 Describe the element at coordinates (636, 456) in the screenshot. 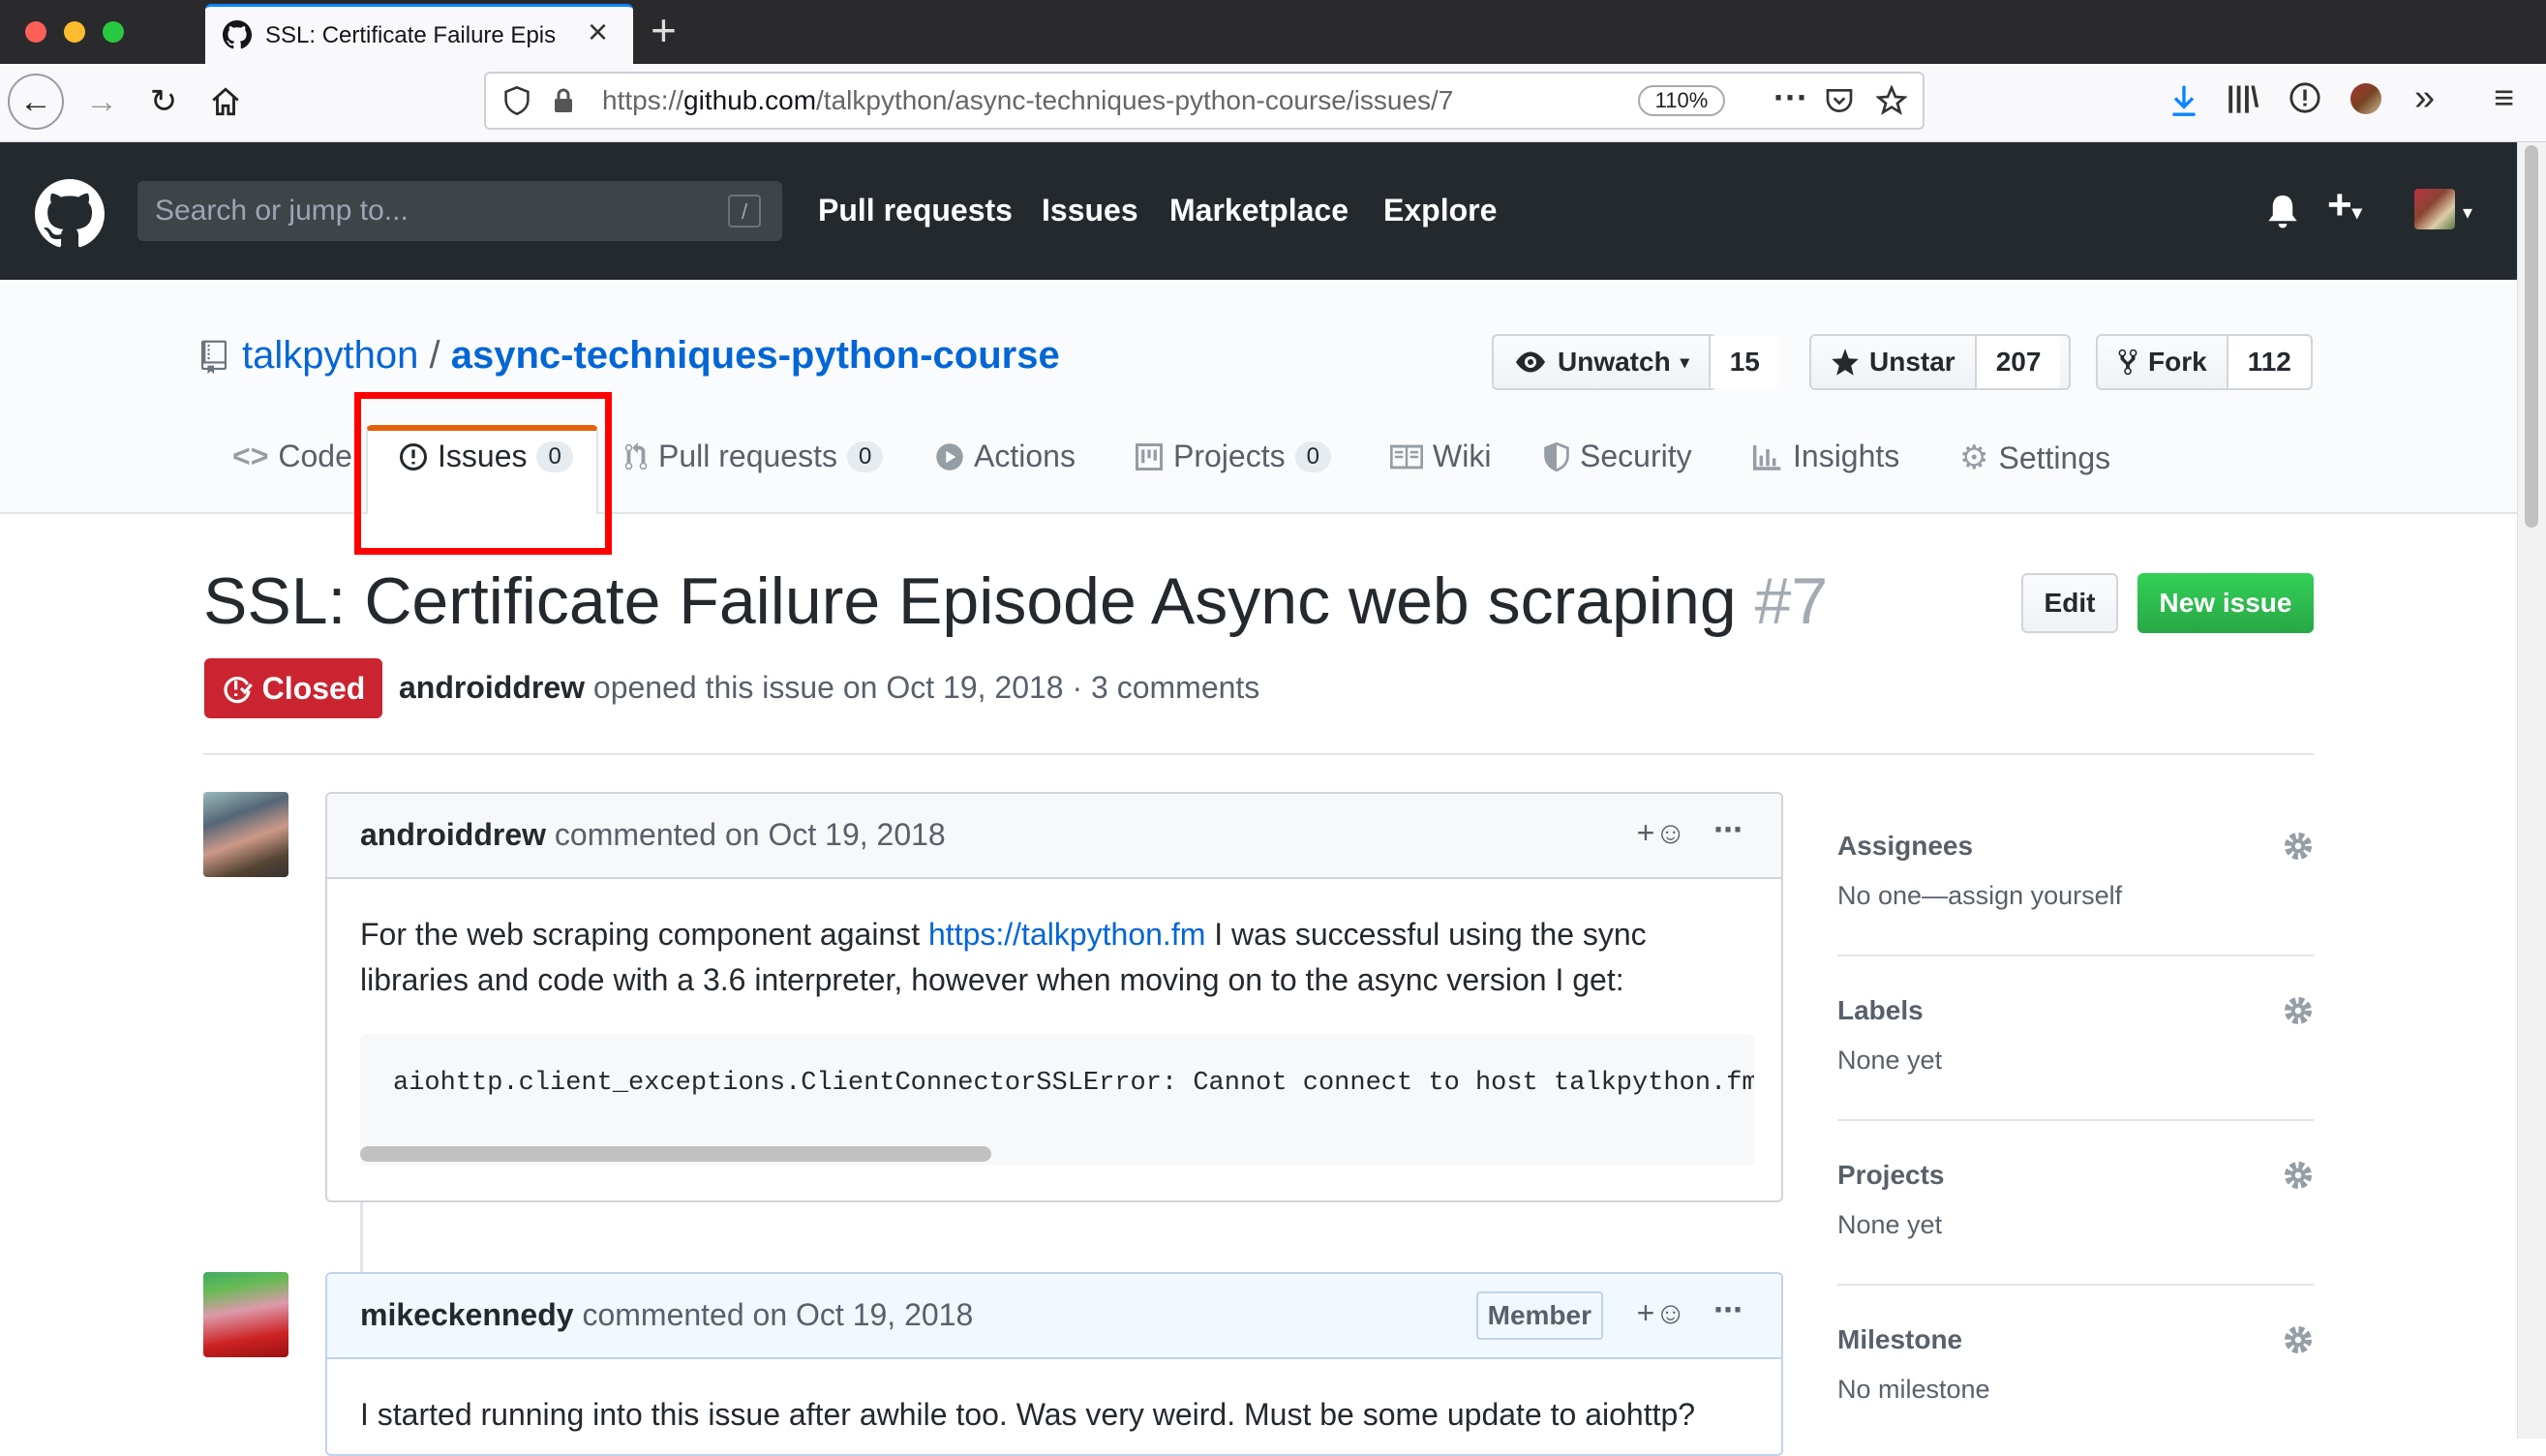

I see `pull-request-icon` at that location.